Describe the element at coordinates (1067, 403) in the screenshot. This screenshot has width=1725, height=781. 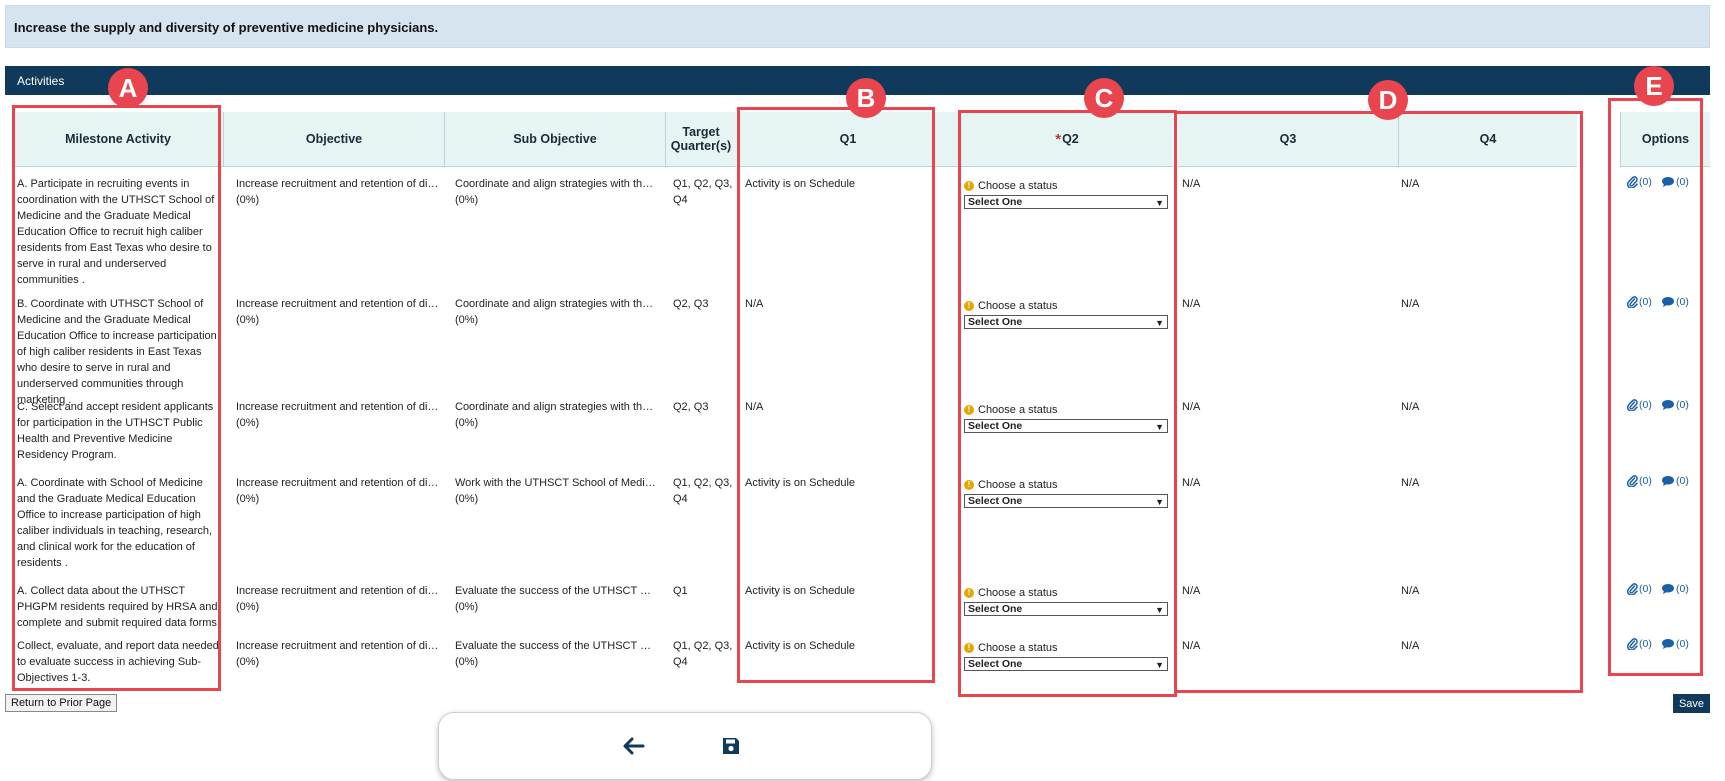
I see `callout-box-c` at that location.